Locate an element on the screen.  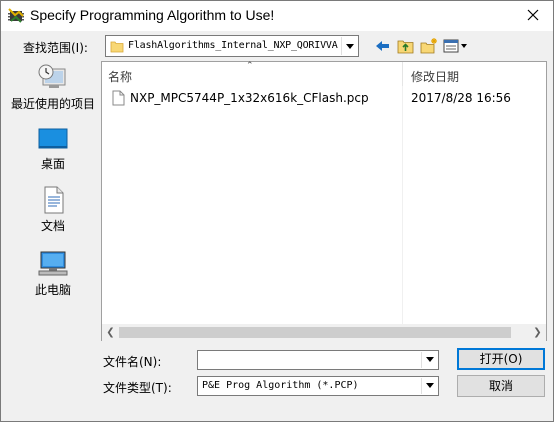
place-desktop: 桌面 is located at coordinates (53, 149).